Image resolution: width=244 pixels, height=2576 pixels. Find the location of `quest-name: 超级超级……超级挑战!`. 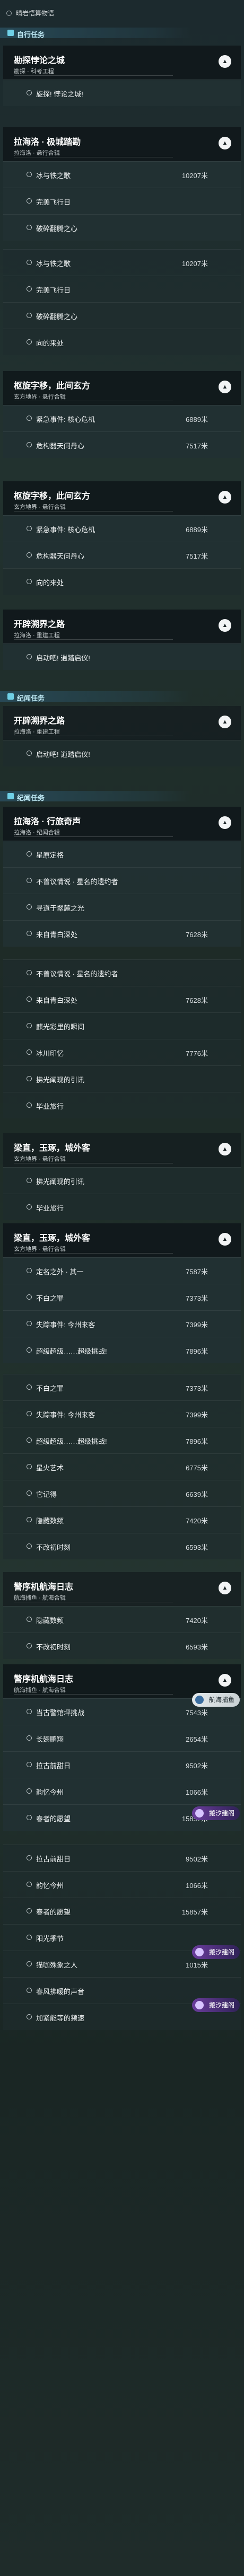

quest-name: 超级超级……超级挑战! is located at coordinates (72, 1351).